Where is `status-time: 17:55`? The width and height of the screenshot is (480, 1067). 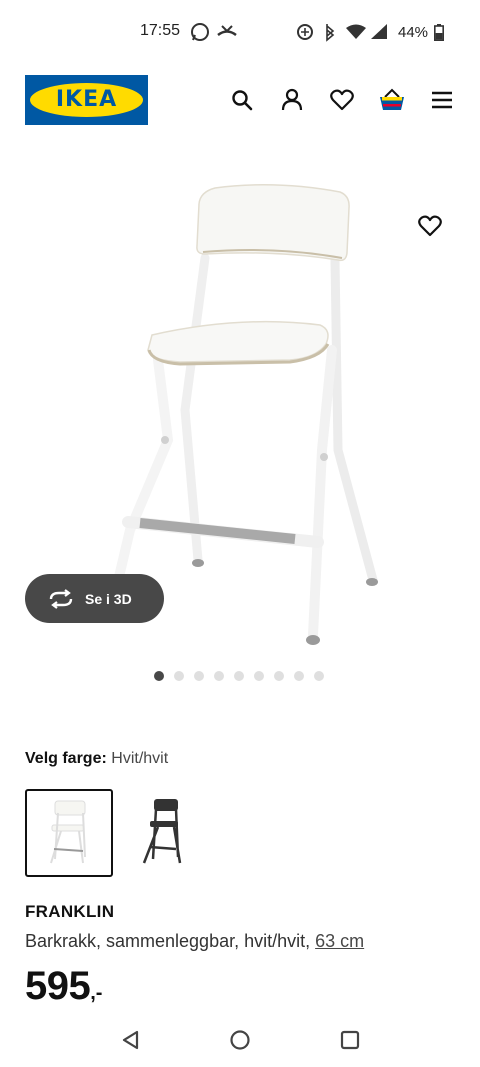
status-time: 17:55 is located at coordinates (160, 30).